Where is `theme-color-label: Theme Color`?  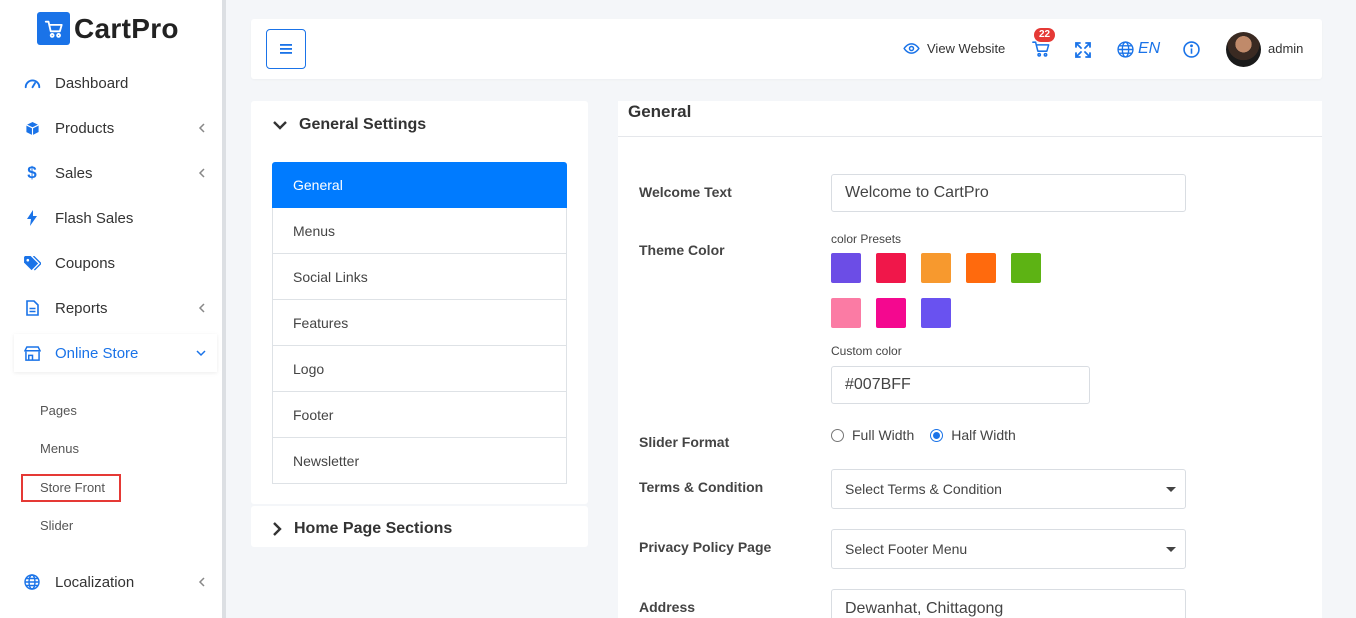
theme-color-label: Theme Color is located at coordinates (682, 250).